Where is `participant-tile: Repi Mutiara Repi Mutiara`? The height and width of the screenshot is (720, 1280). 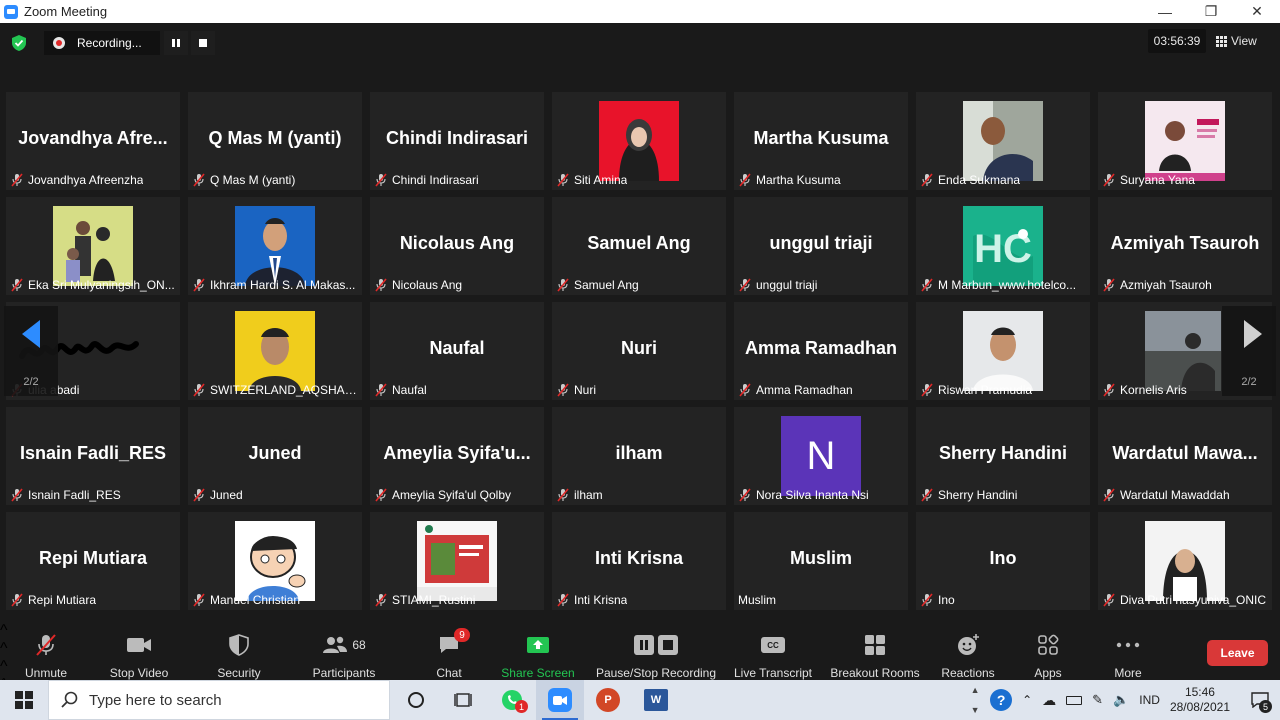 participant-tile: Repi Mutiara Repi Mutiara is located at coordinates (93, 561).